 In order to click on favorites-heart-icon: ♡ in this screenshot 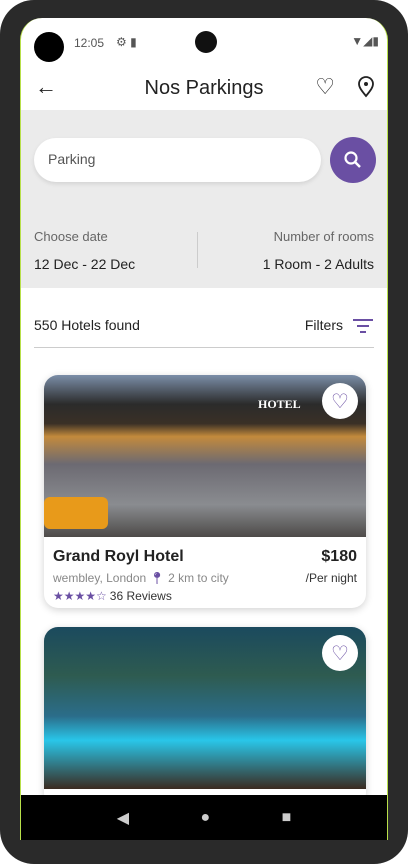, I will do `click(325, 87)`.